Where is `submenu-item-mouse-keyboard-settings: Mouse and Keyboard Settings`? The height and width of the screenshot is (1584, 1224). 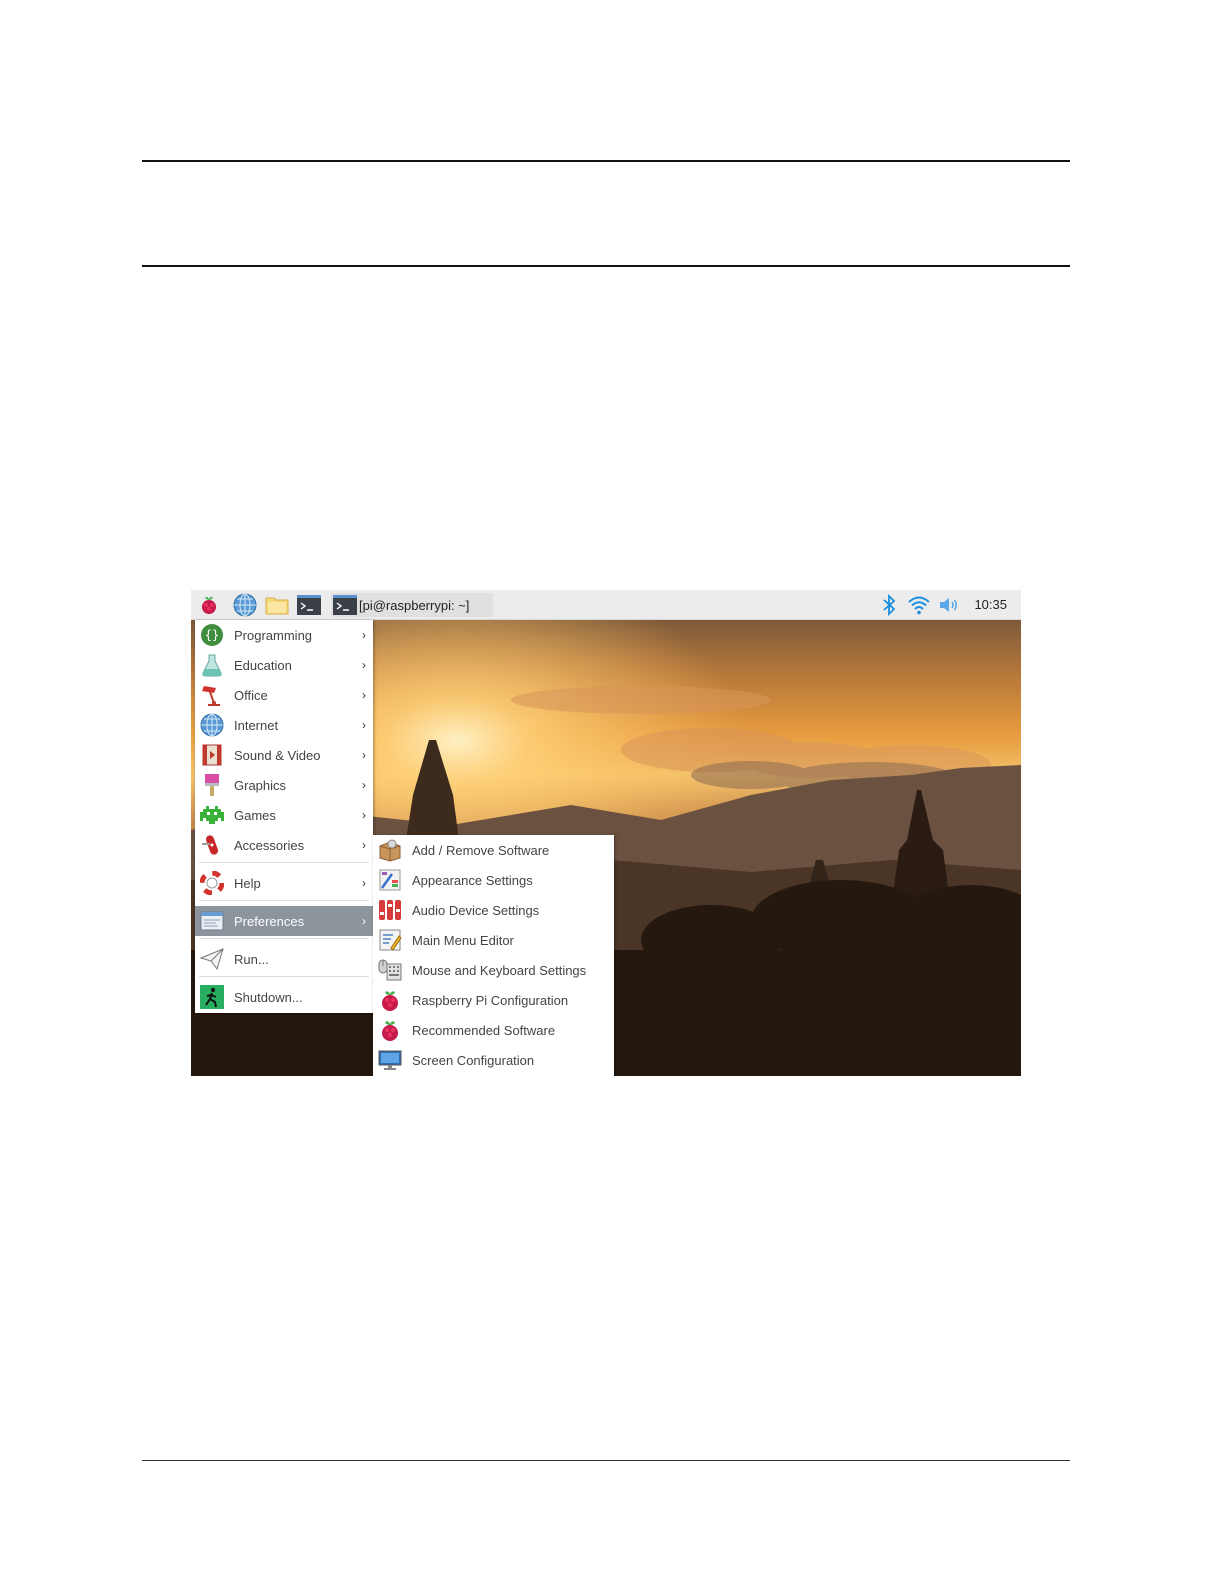 submenu-item-mouse-keyboard-settings: Mouse and Keyboard Settings is located at coordinates (493, 970).